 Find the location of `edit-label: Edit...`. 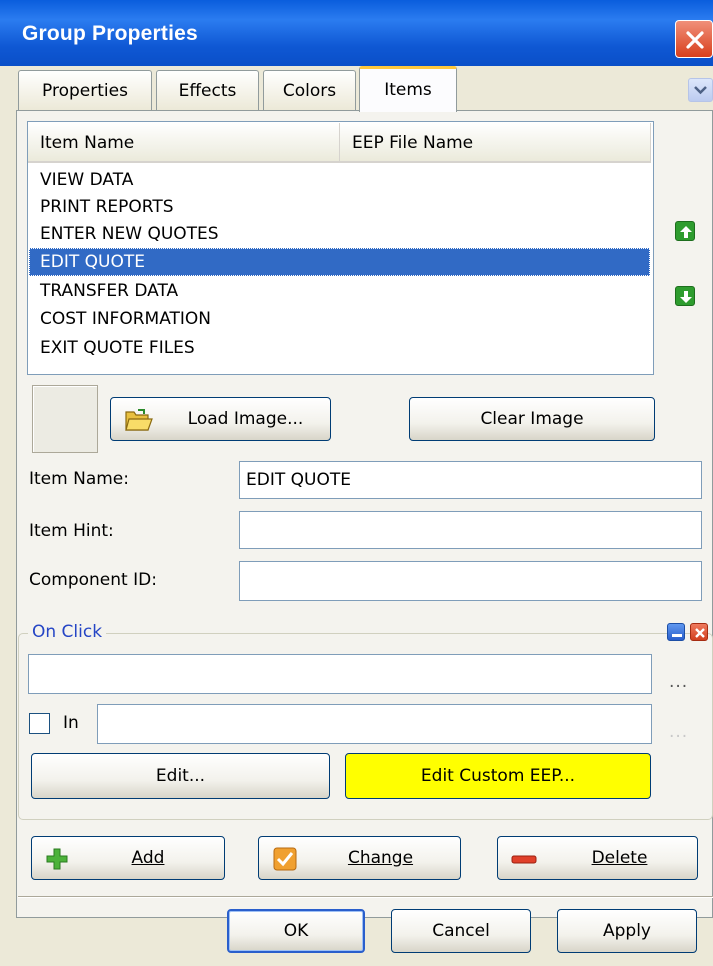

edit-label: Edit... is located at coordinates (180, 776).